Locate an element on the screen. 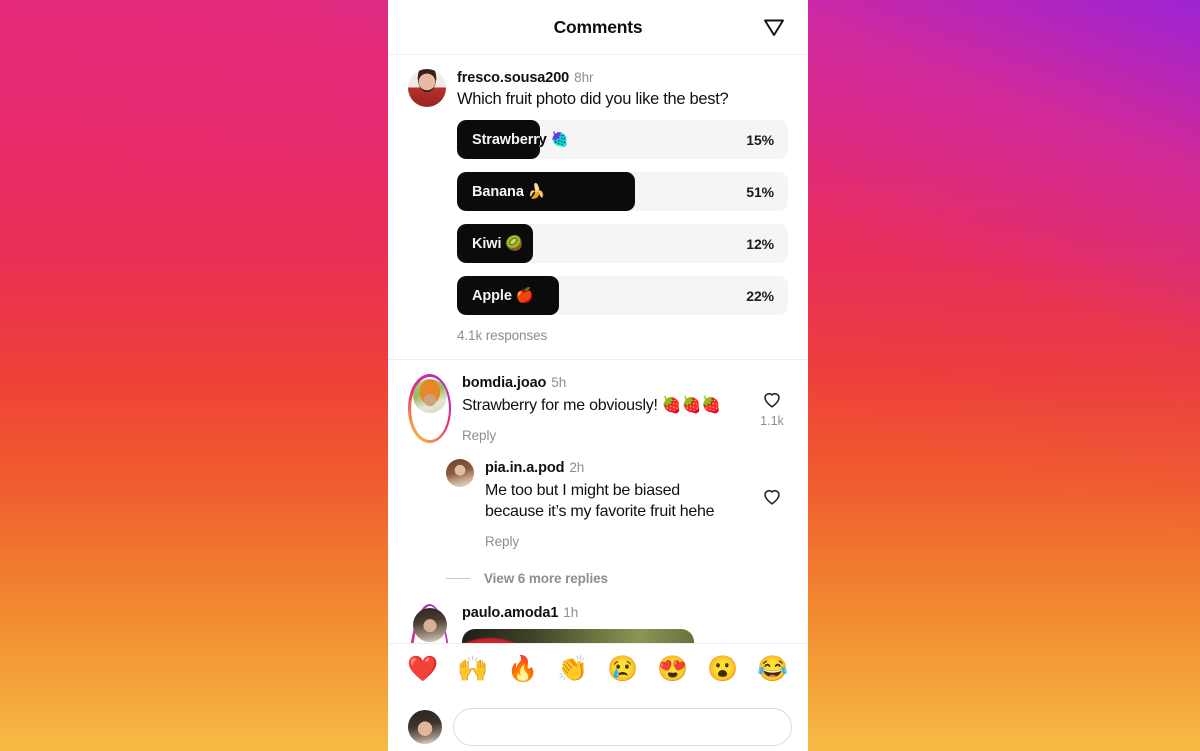 The width and height of the screenshot is (1200, 751). banana-emoji: 🍌 is located at coordinates (536, 192).